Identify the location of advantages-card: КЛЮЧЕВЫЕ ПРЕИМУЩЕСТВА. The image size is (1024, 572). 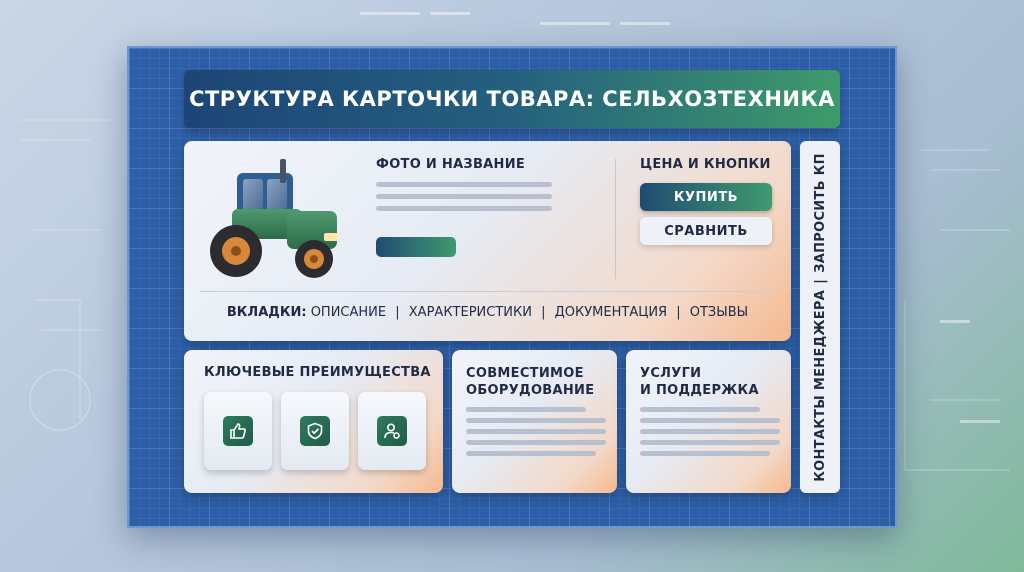
(313, 421).